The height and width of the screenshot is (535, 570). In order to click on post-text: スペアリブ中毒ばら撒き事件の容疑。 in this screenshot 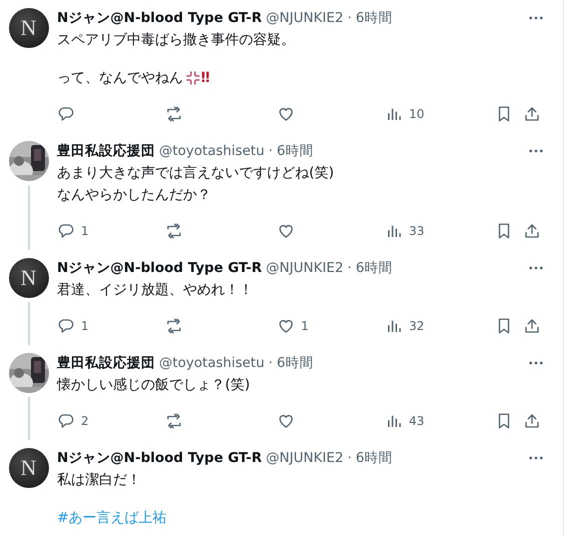, I will do `click(176, 40)`.